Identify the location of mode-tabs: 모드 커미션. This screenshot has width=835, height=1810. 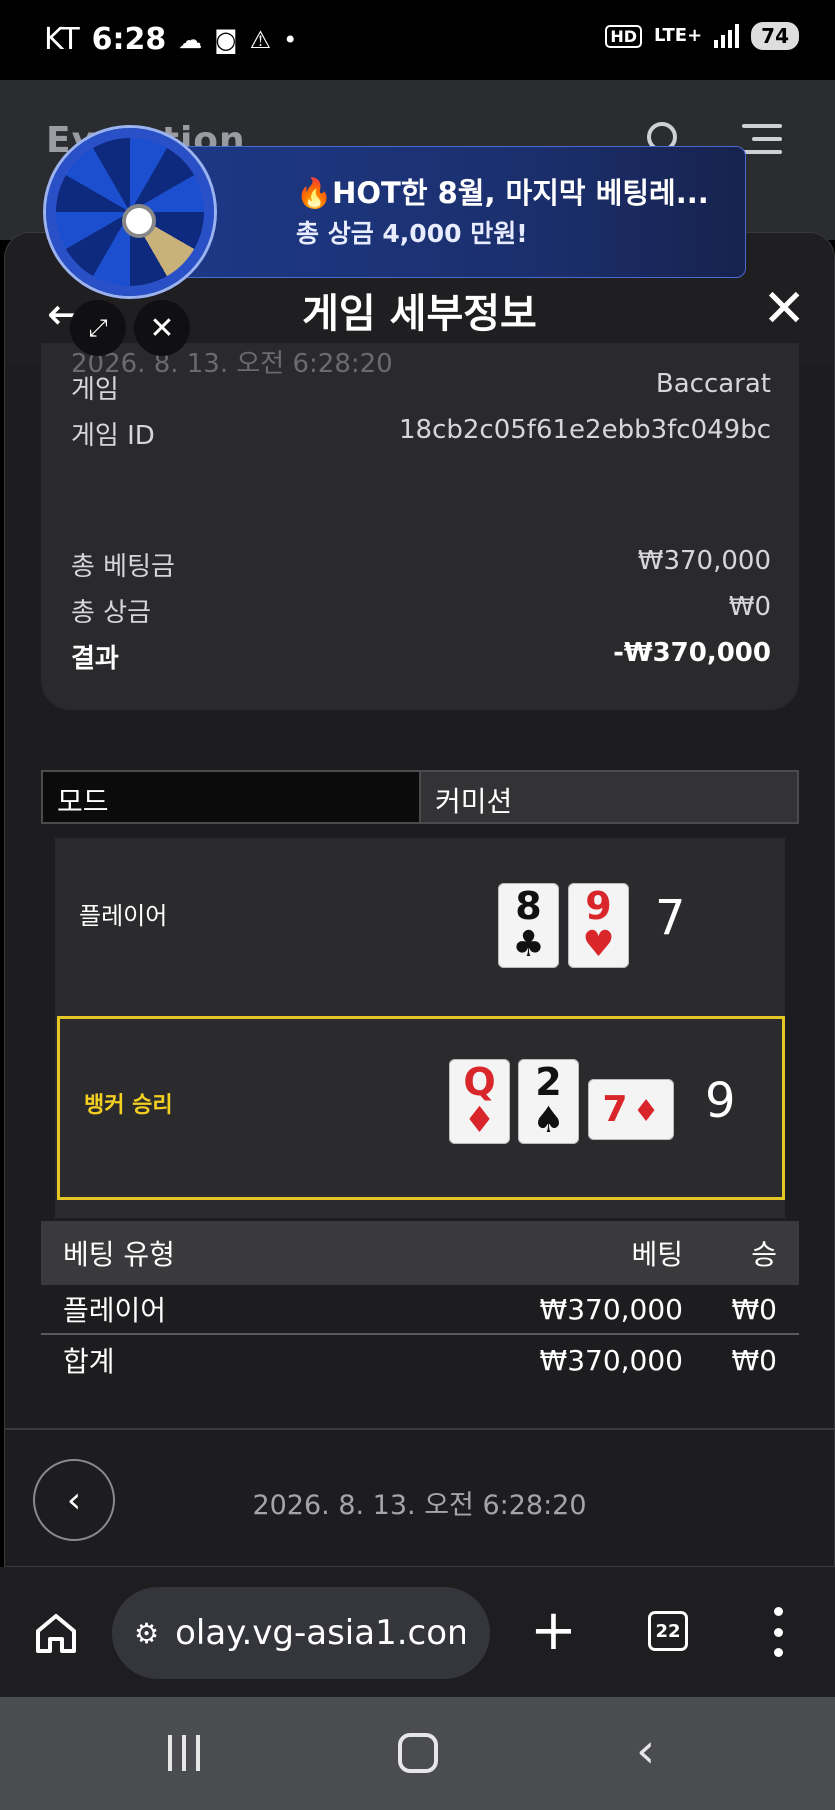
(420, 797).